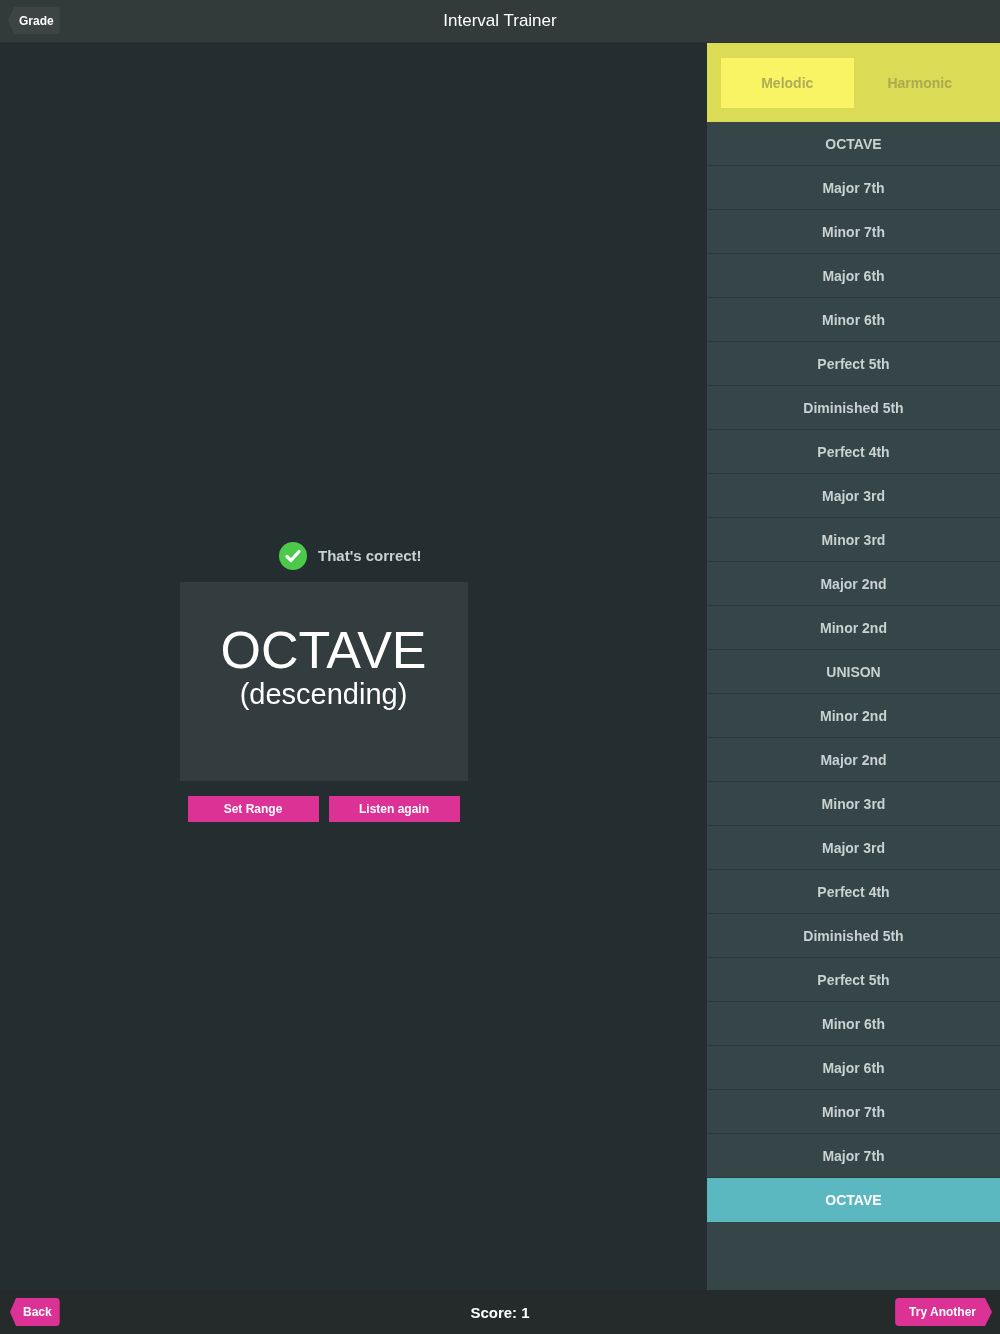 Image resolution: width=1000 pixels, height=1334 pixels. What do you see at coordinates (853, 672) in the screenshot?
I see `interval-option: UNISON` at bounding box center [853, 672].